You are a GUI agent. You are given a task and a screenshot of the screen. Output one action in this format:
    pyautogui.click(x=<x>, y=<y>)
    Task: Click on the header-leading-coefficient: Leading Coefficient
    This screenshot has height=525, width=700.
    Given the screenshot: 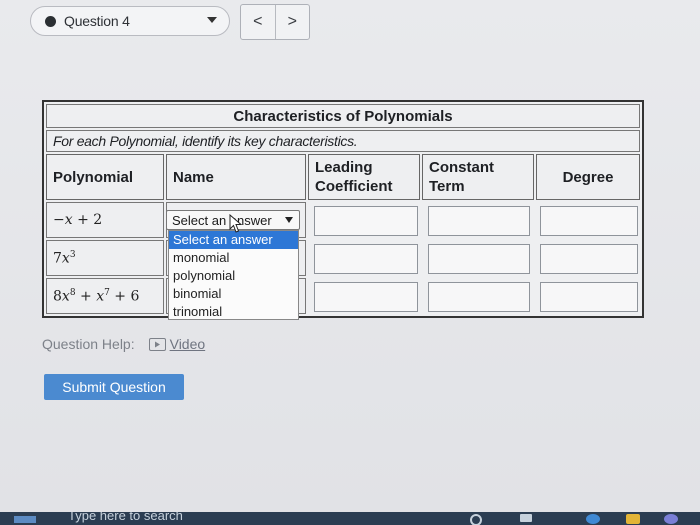 What is the action you would take?
    pyautogui.click(x=364, y=177)
    